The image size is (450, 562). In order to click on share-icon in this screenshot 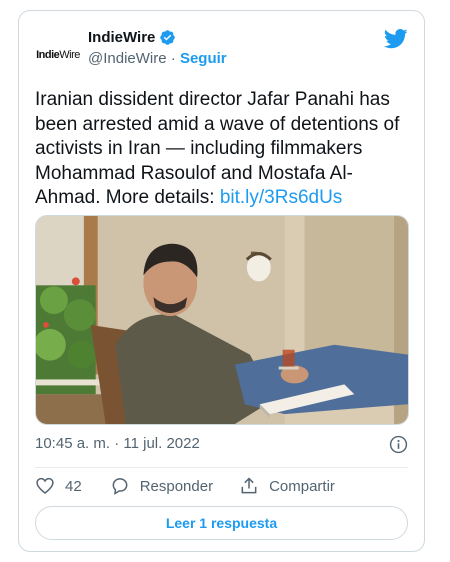, I will do `click(249, 485)`.